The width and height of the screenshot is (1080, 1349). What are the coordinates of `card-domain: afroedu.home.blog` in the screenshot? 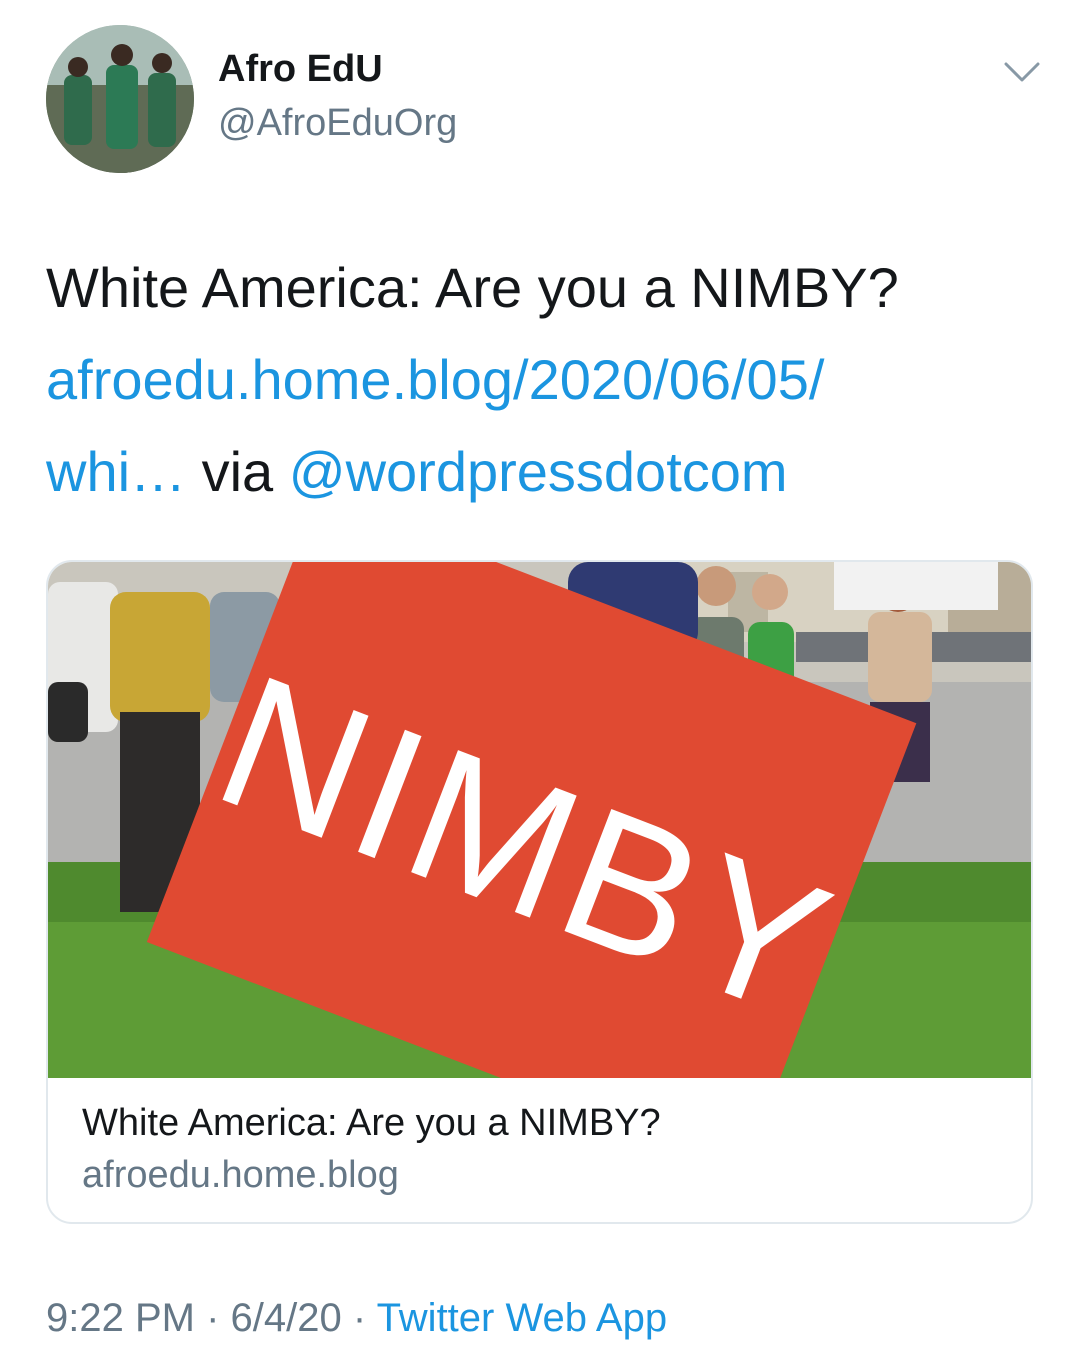 It's located at (240, 1175).